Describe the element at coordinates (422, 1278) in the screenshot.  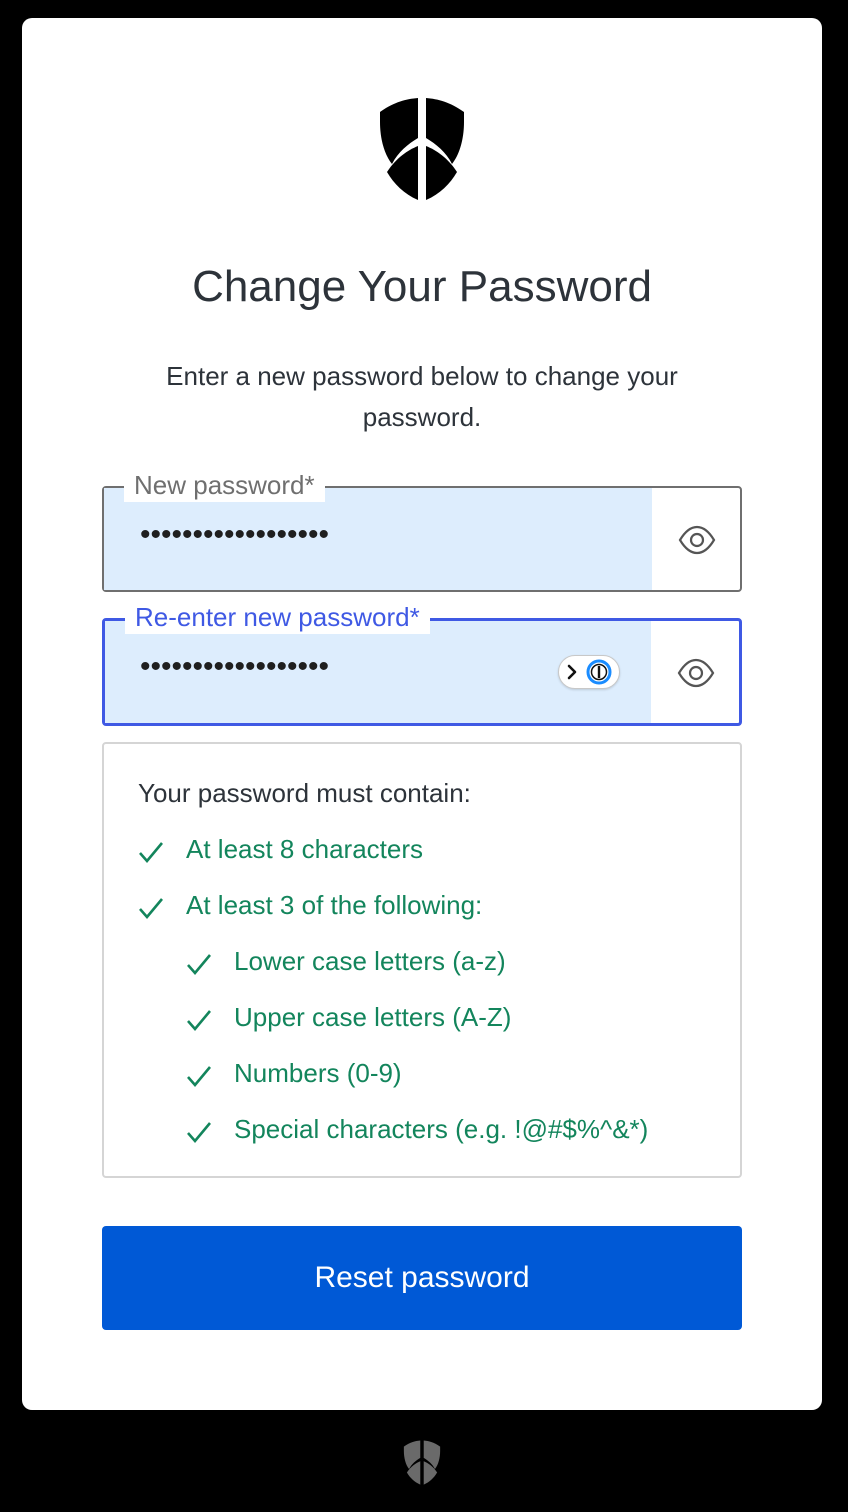
I see `reset-password-button: Reset password` at that location.